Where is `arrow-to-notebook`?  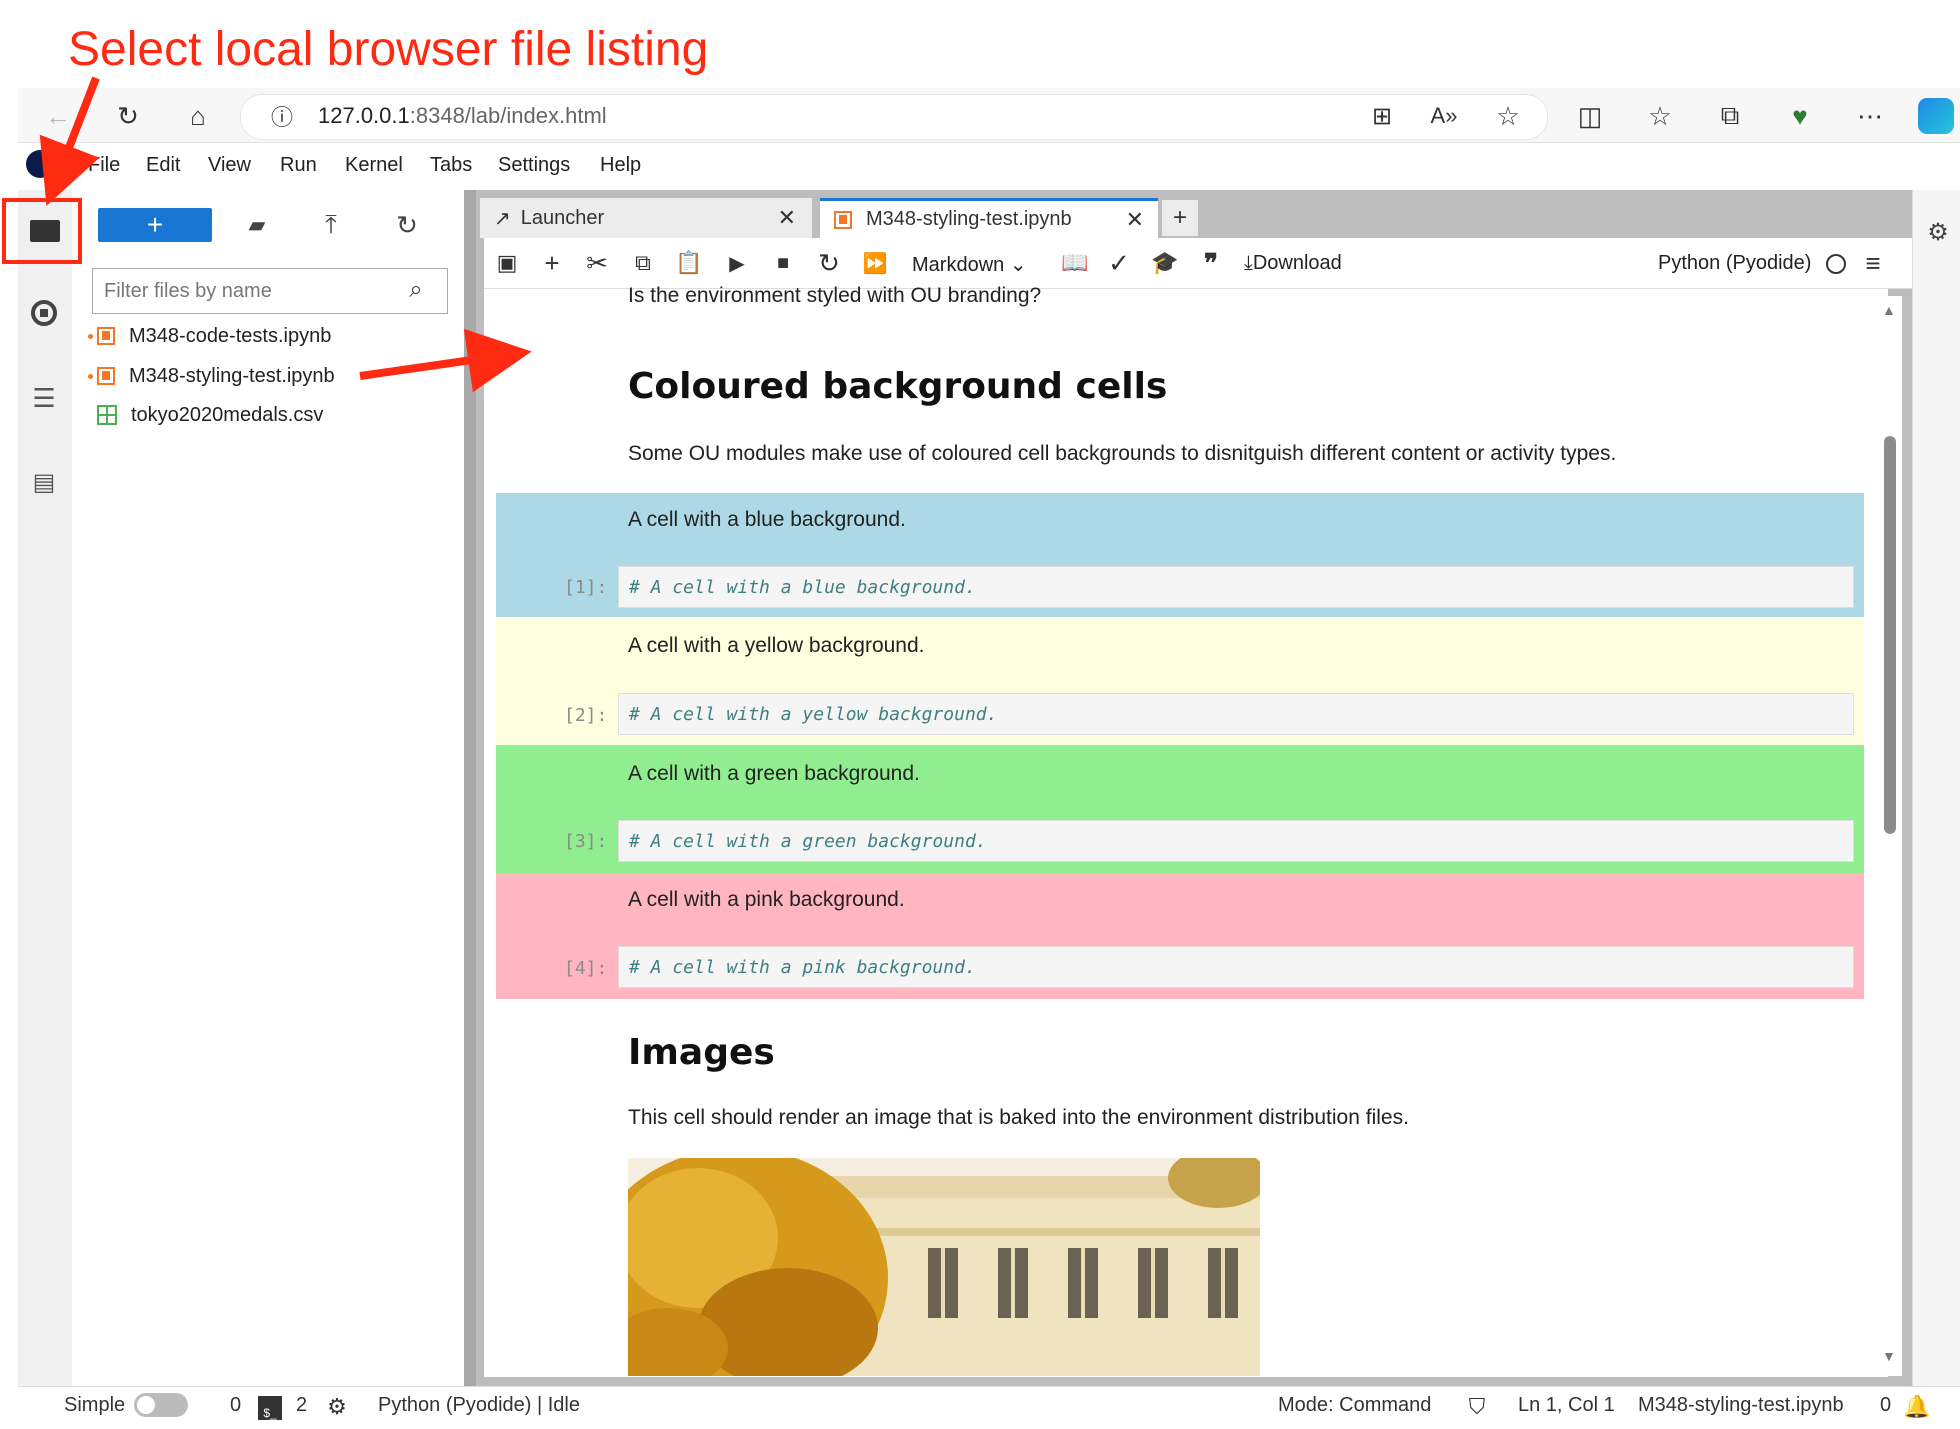
arrow-to-notebook is located at coordinates (445, 360).